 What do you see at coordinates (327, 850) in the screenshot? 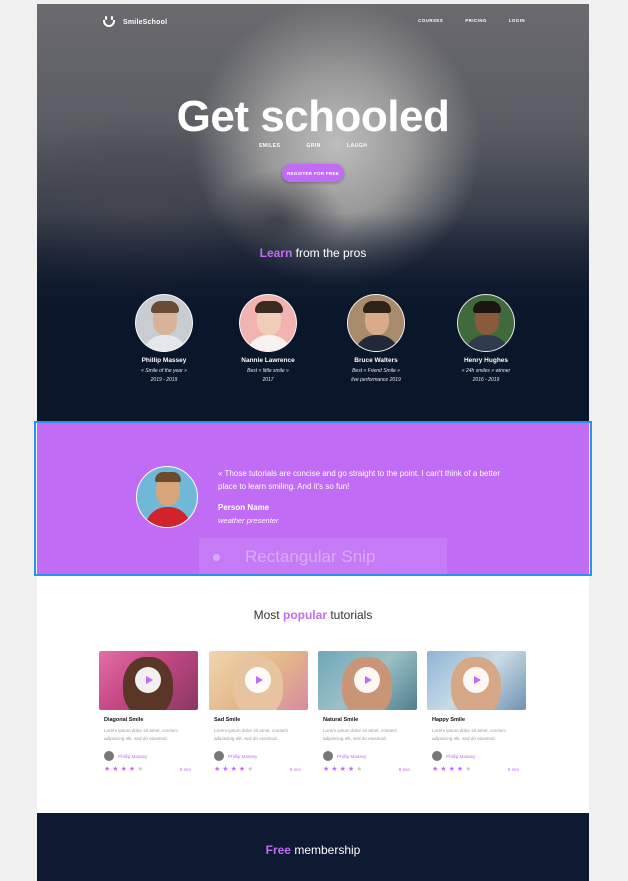
I see `membership-rest: membership` at bounding box center [327, 850].